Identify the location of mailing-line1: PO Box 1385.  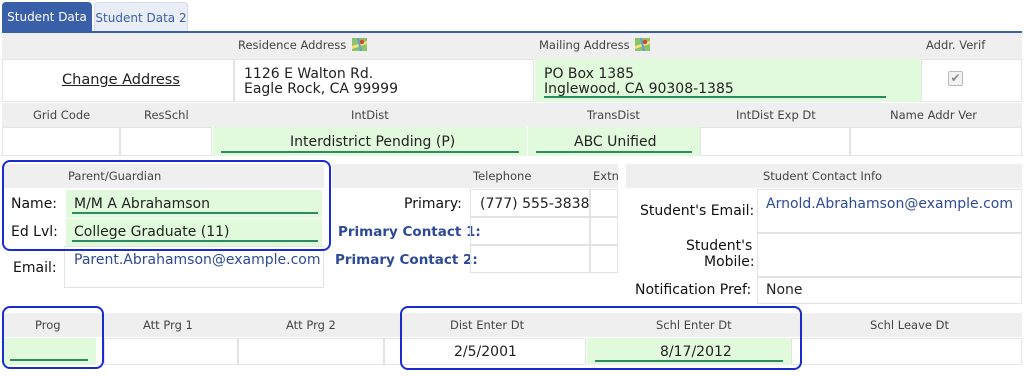
(589, 74).